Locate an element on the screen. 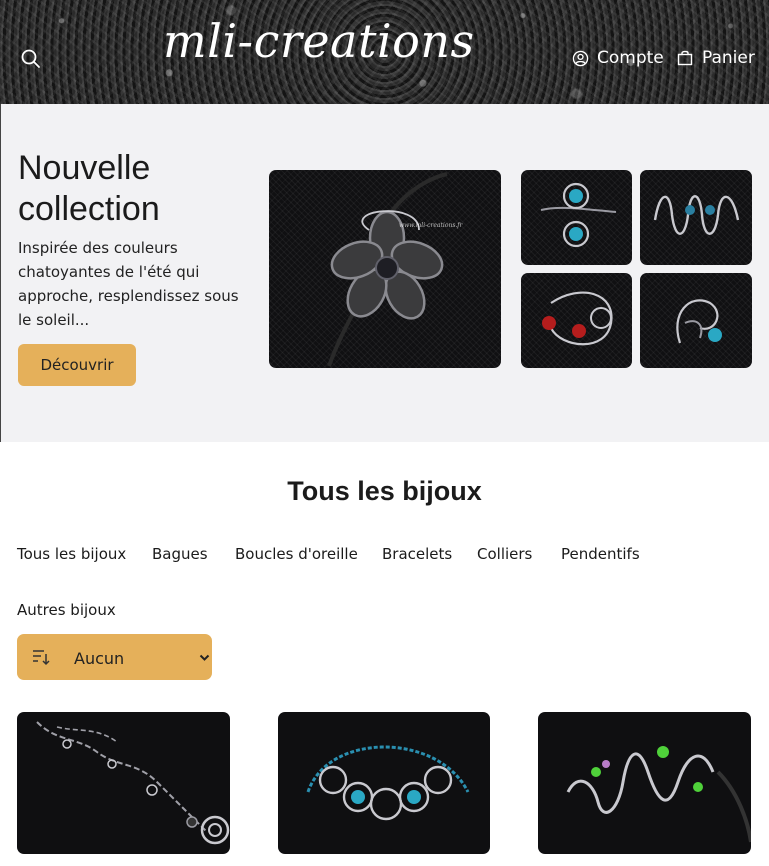  cart-link: Panier is located at coordinates (716, 58).